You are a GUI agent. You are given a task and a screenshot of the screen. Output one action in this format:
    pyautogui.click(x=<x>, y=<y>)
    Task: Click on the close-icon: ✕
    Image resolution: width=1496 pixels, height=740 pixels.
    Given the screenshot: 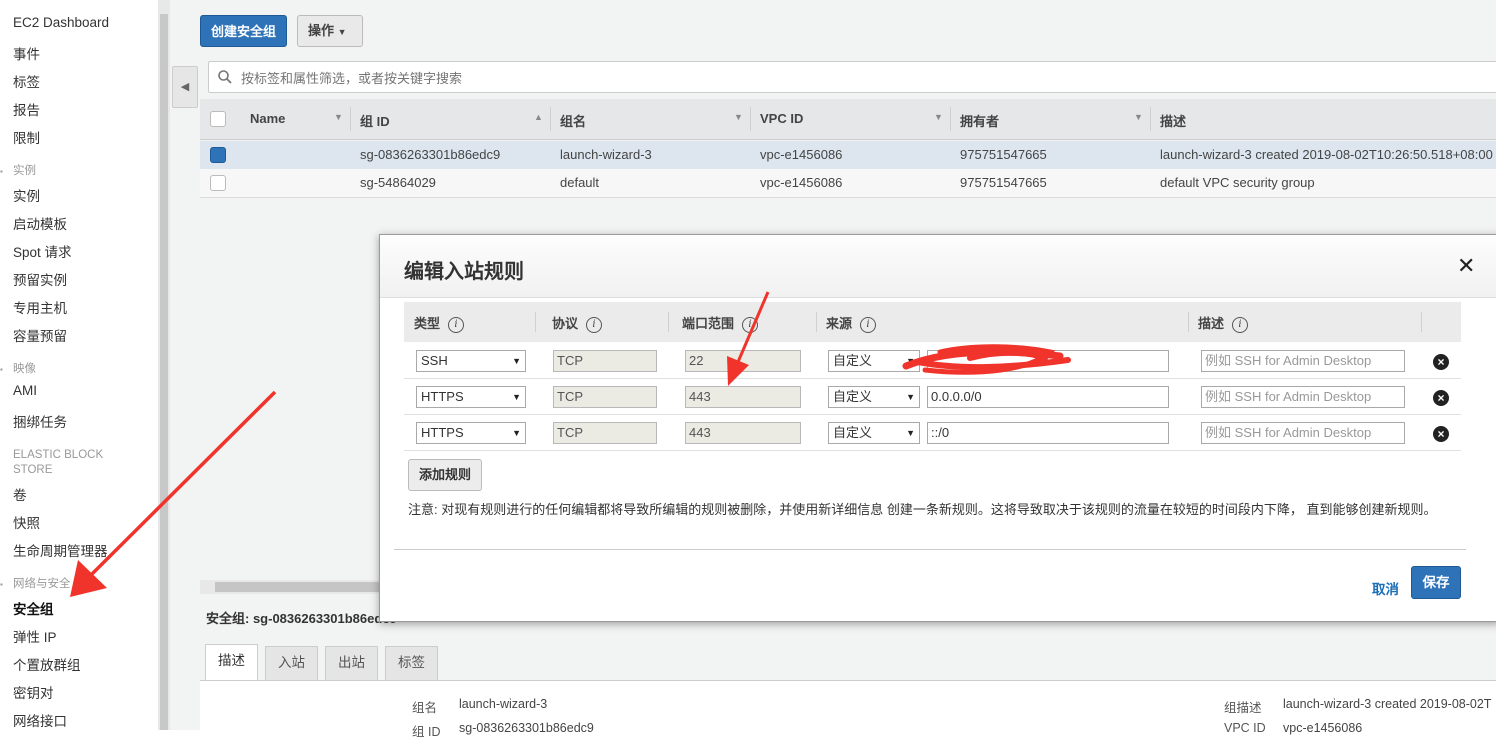 What is the action you would take?
    pyautogui.click(x=1466, y=266)
    